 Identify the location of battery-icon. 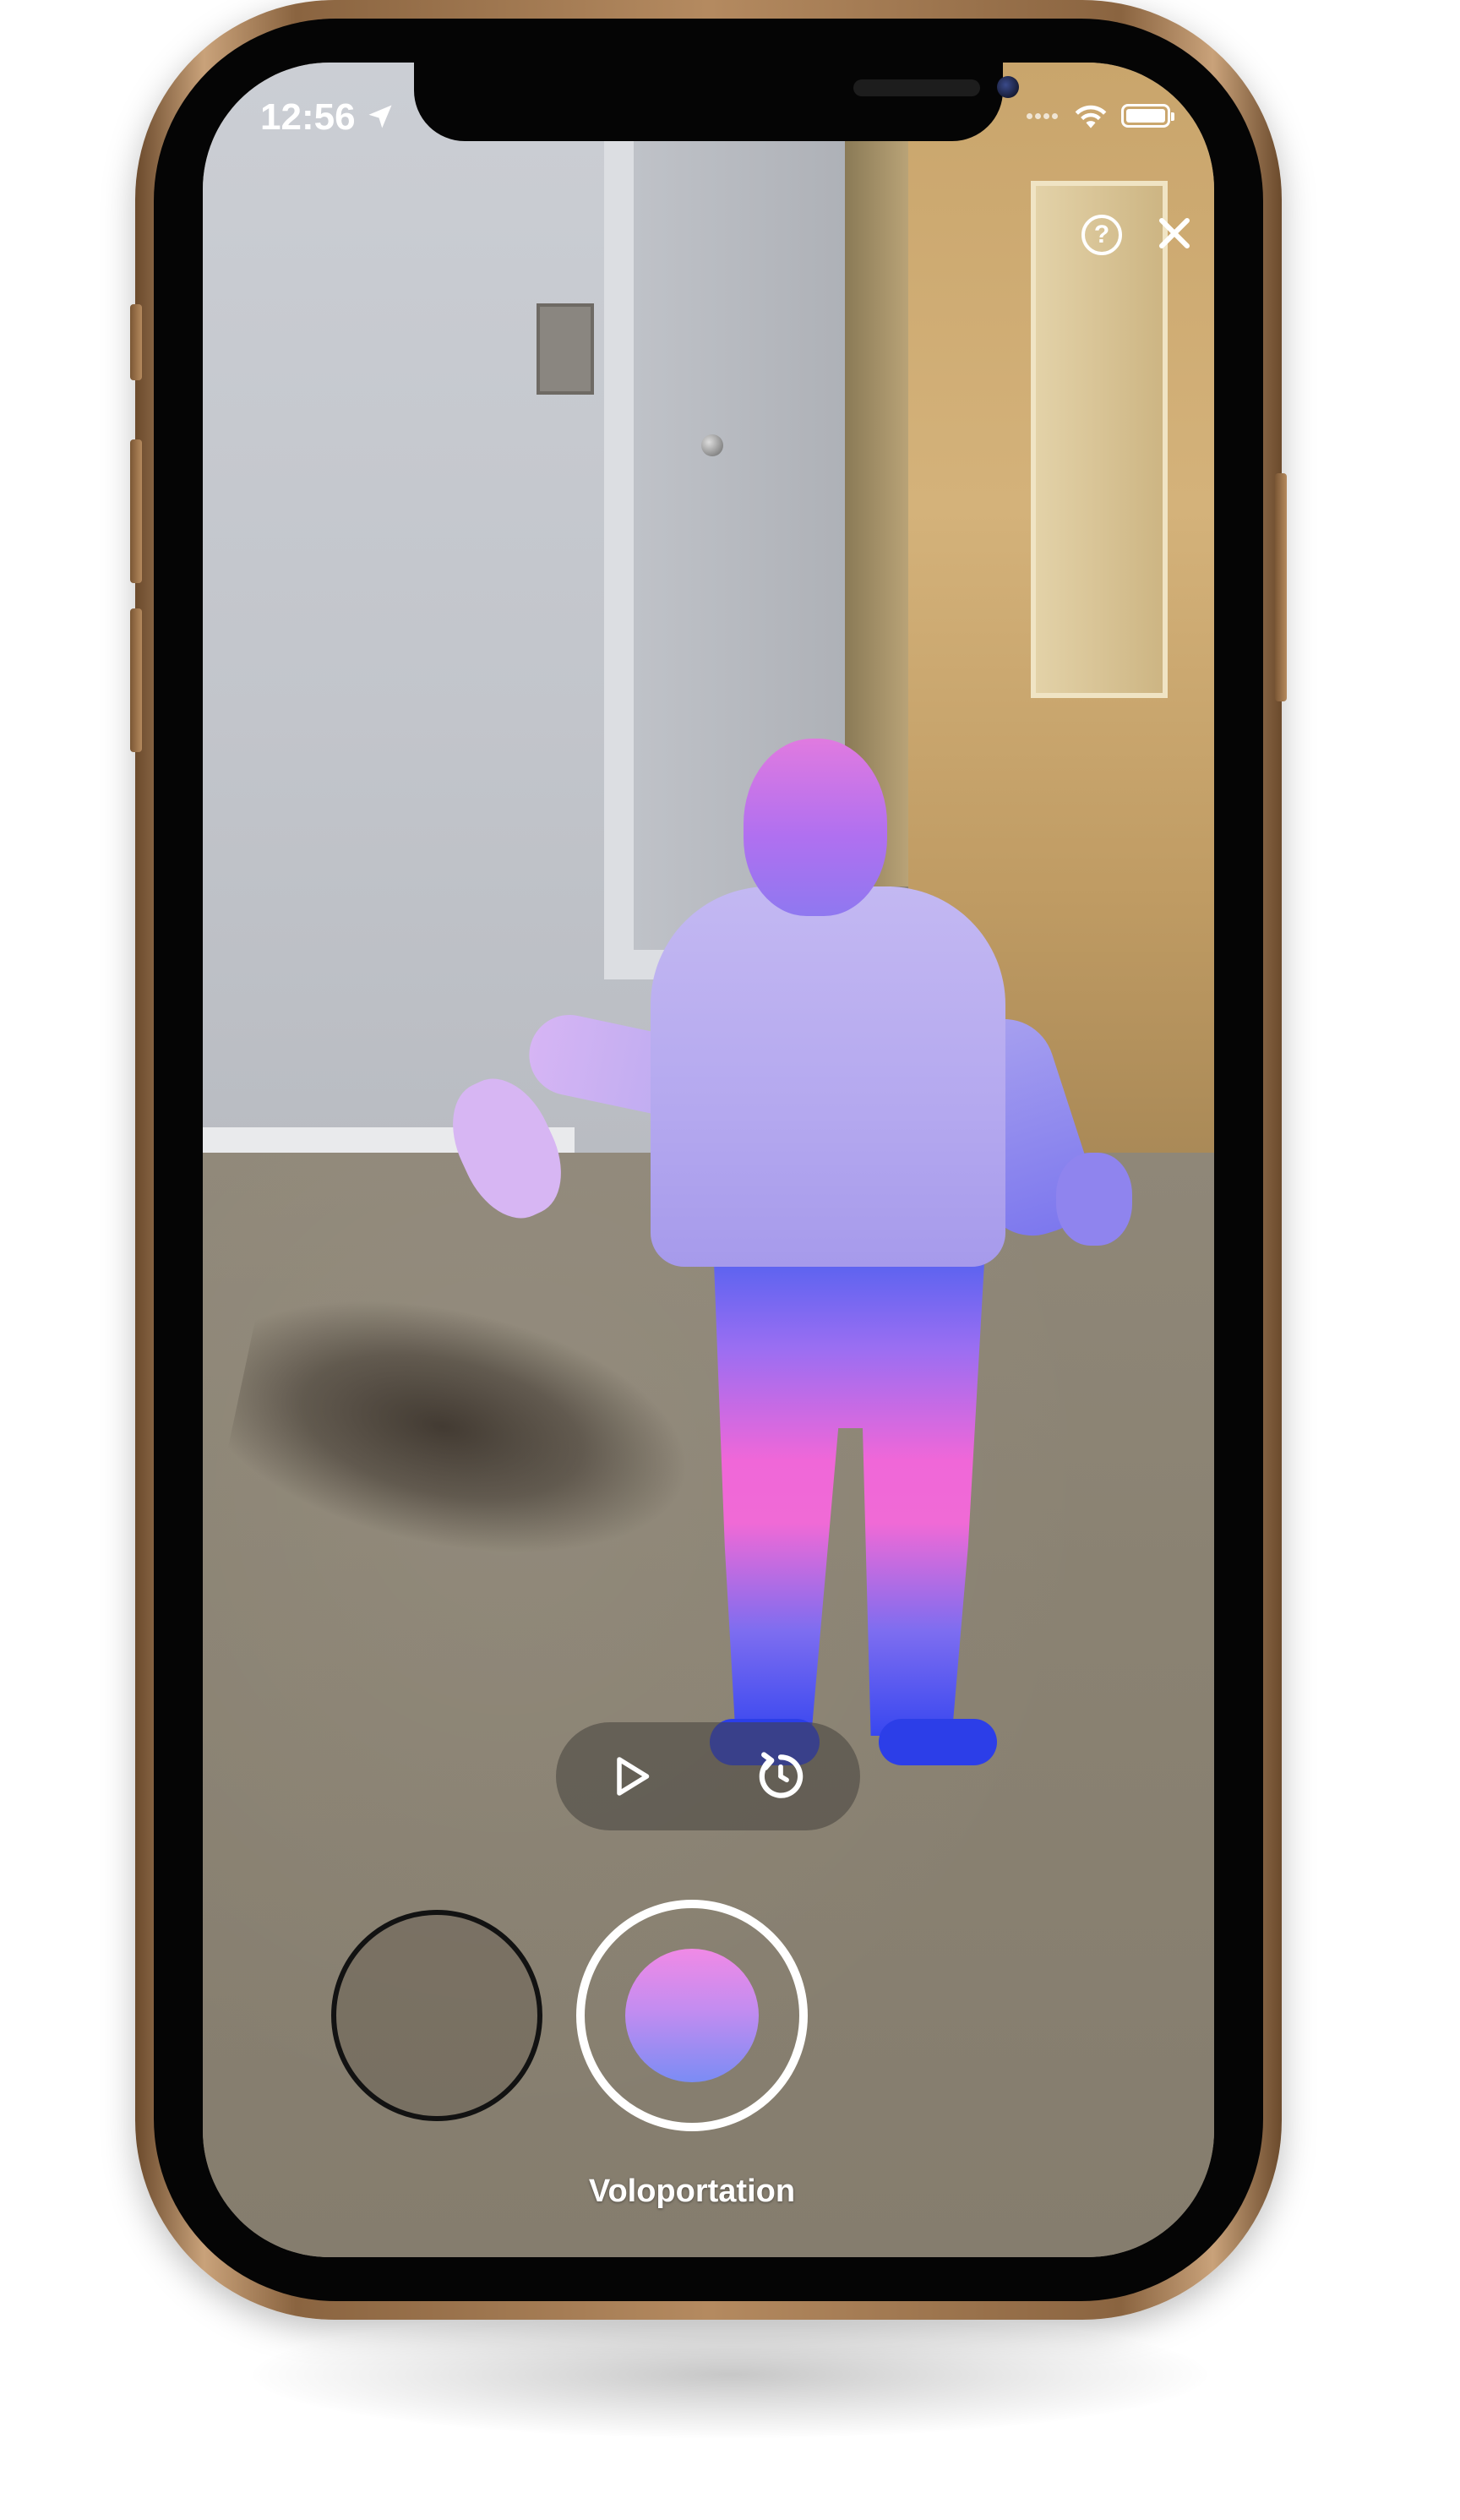
(1147, 116).